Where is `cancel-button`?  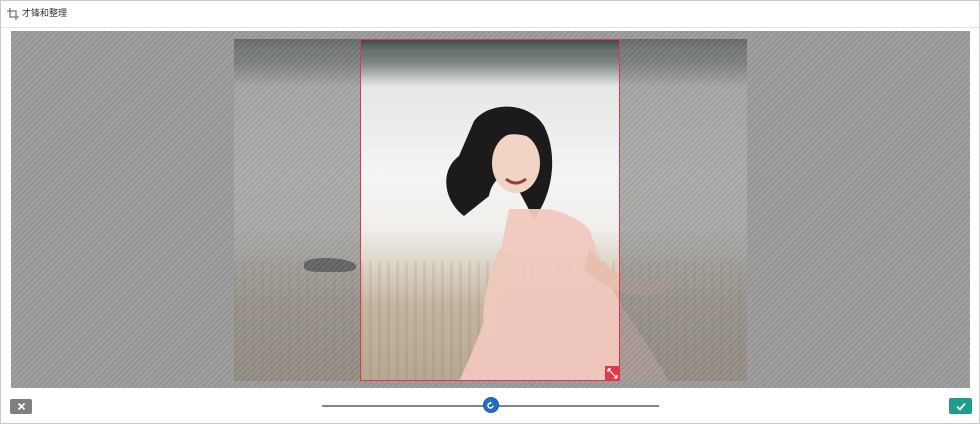
cancel-button is located at coordinates (21, 406).